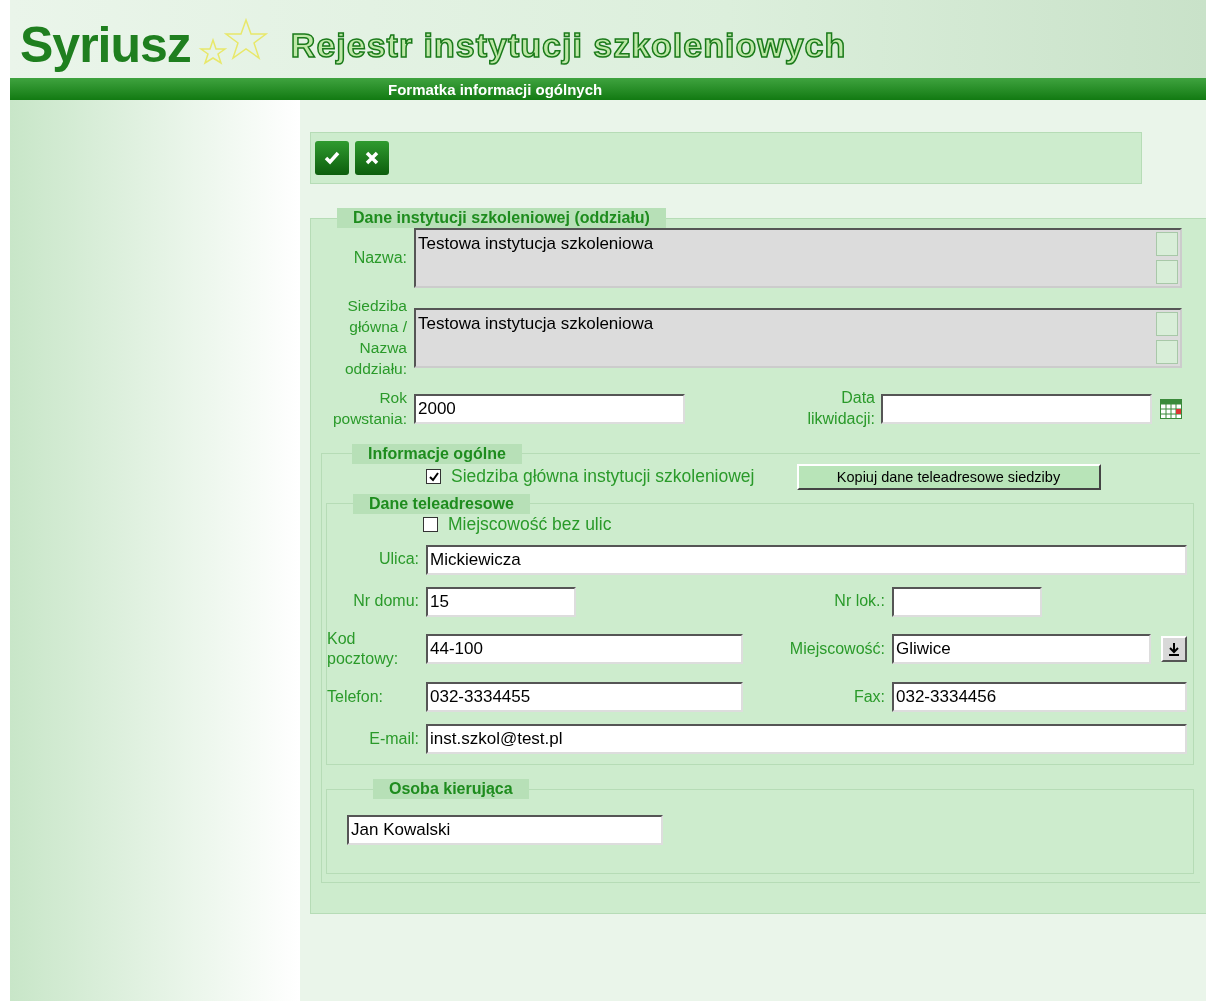  What do you see at coordinates (859, 601) in the screenshot?
I see `field-label: Nr lok.:` at bounding box center [859, 601].